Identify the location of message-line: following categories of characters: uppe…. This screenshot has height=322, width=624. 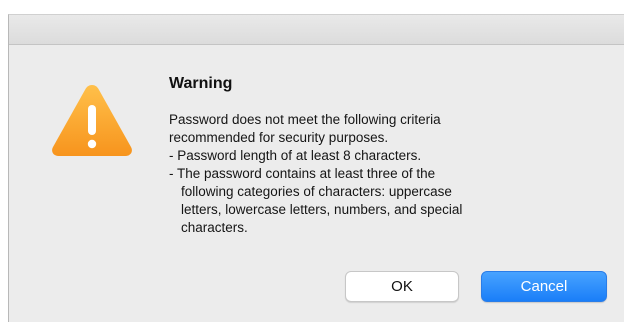
(316, 191).